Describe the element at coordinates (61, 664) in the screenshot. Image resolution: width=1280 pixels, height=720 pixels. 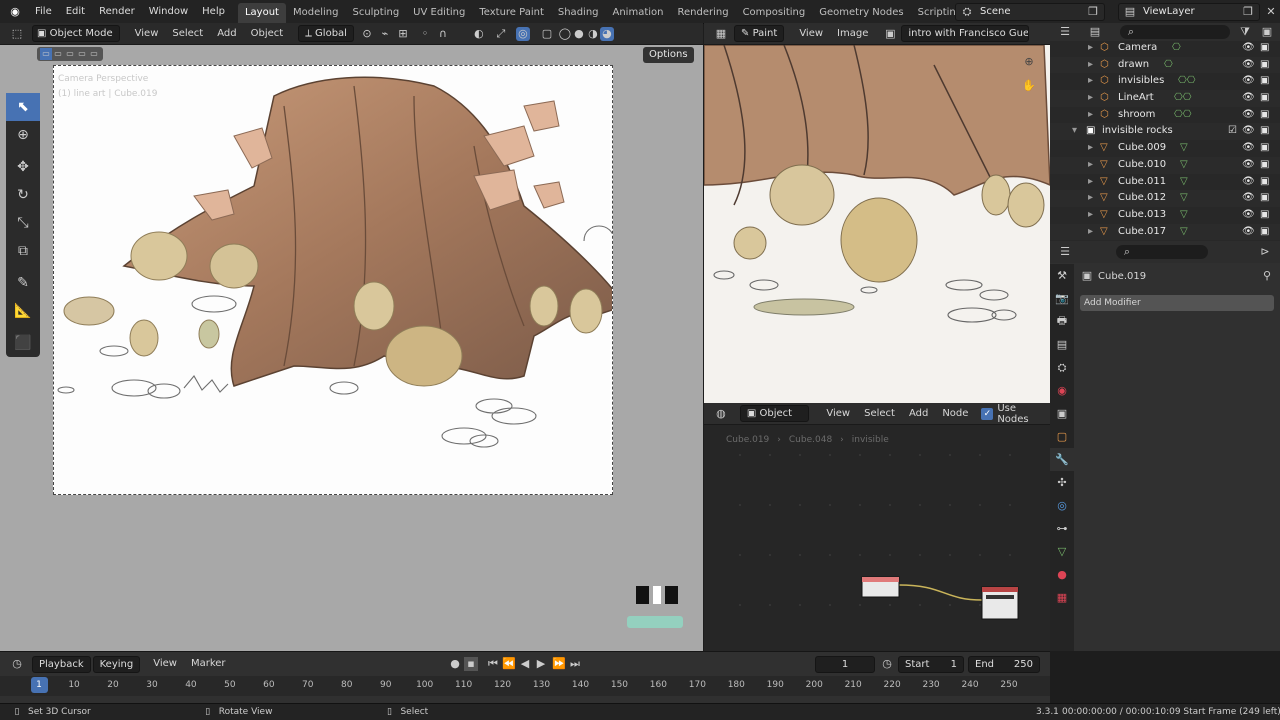
I see `playback-menu: Playback` at that location.